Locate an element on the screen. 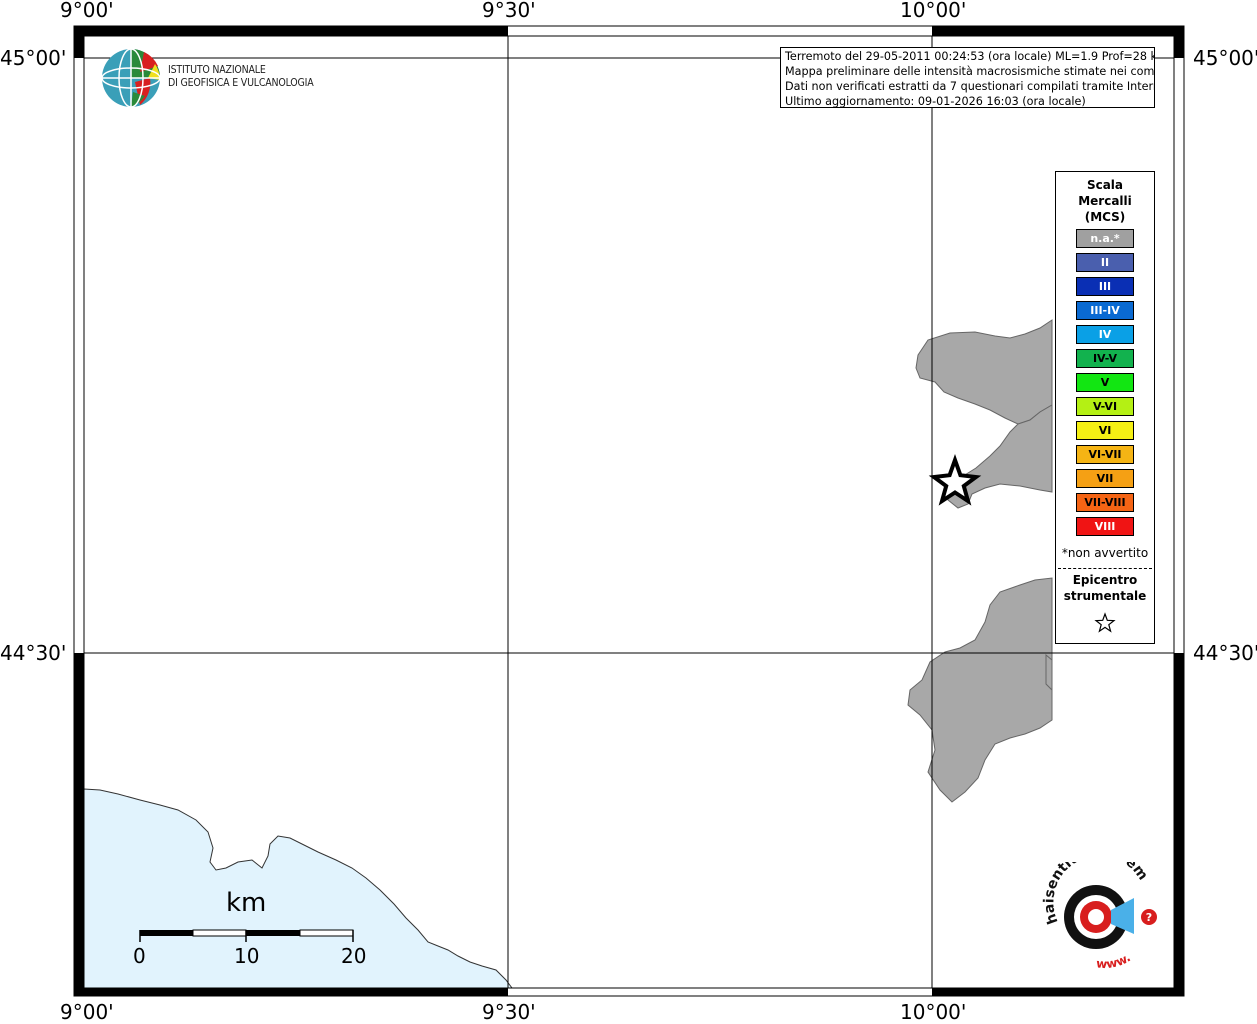  lon-label-1000-bottom: 10°00' is located at coordinates (933, 1012).